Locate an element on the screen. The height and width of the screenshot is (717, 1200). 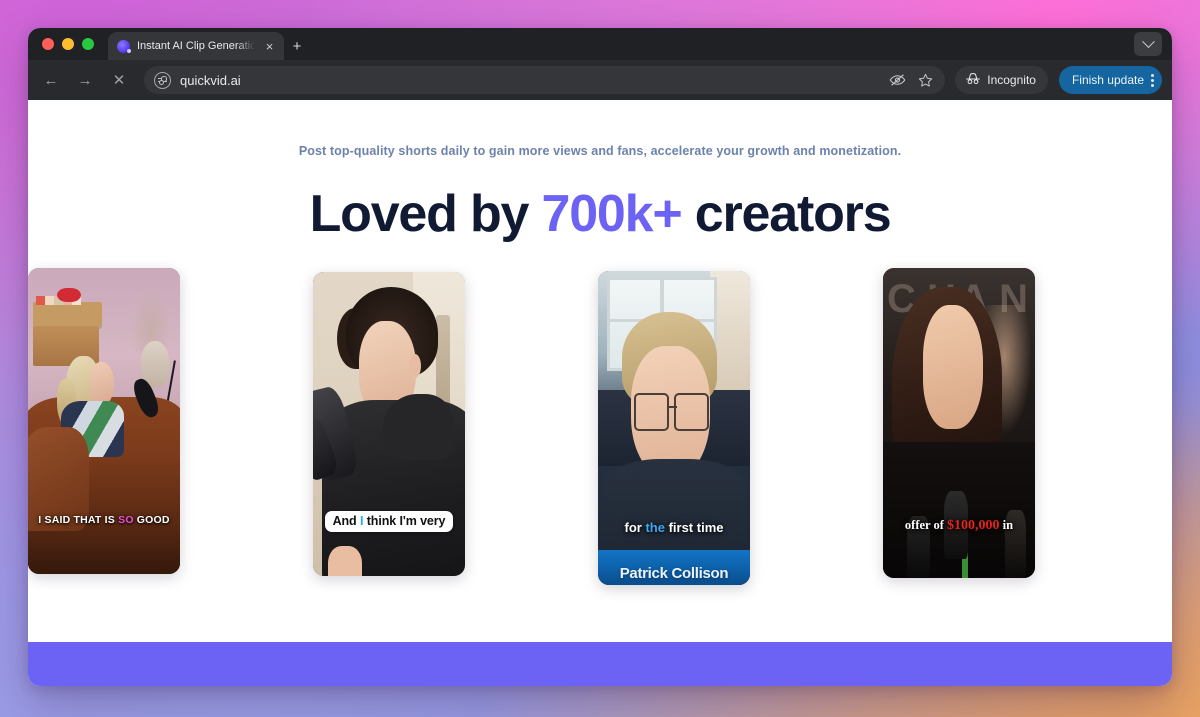
caption-2-after: think I'm very is located at coordinates (404, 521).